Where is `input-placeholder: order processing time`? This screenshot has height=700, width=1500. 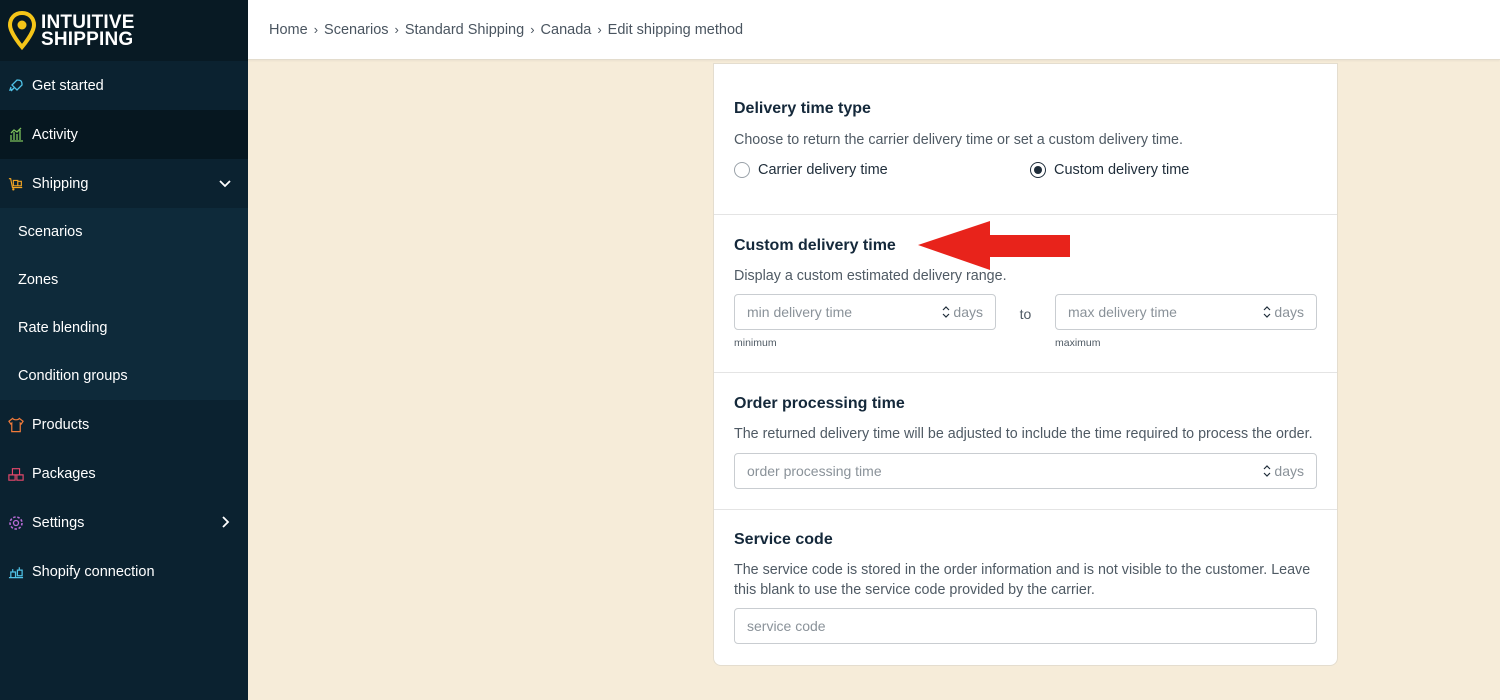
input-placeholder: order processing time is located at coordinates (814, 471).